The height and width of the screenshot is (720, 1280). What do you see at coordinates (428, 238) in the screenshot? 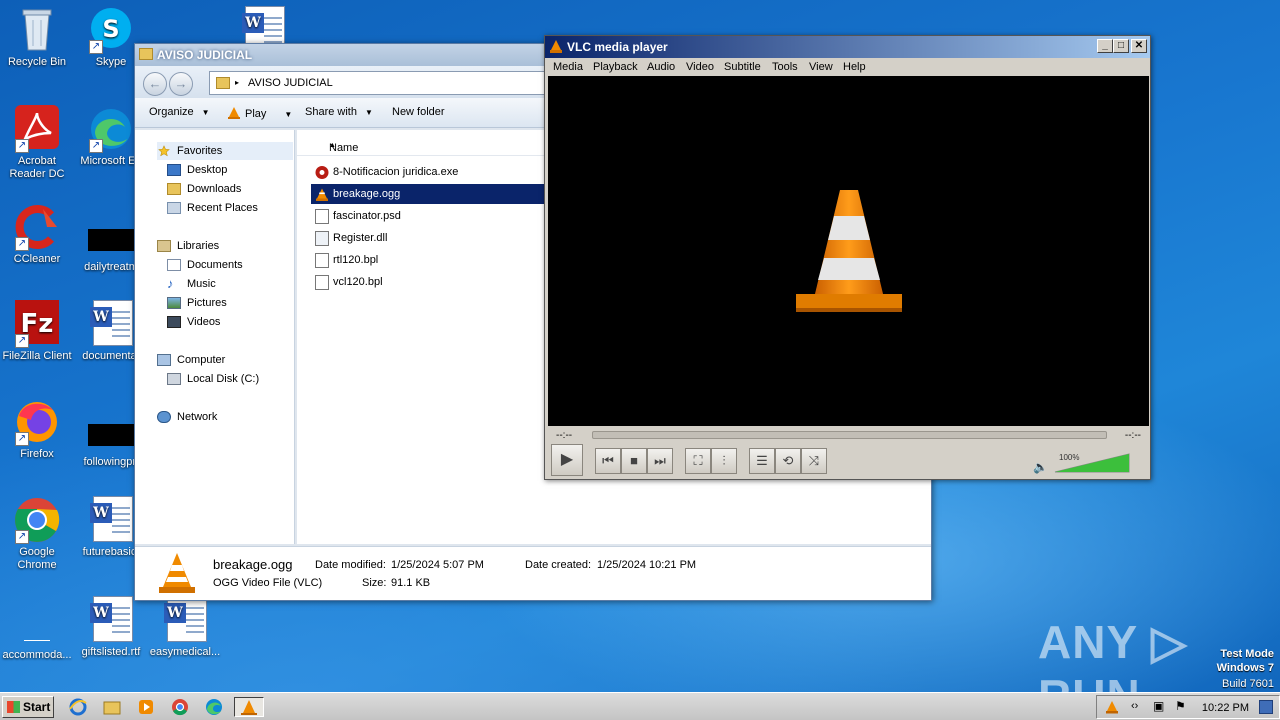
I see `file-row: Register.dll` at bounding box center [428, 238].